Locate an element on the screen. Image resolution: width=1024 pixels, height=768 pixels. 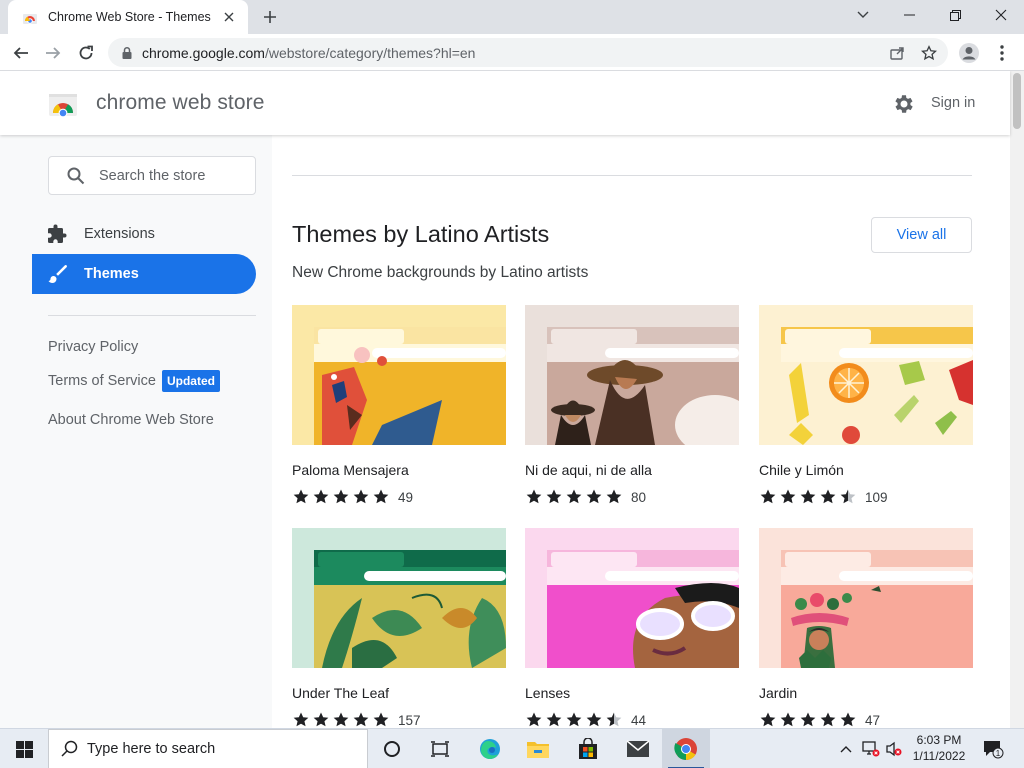
theme-card: Paloma Mensajera 49 is located at coordinates (399, 405).